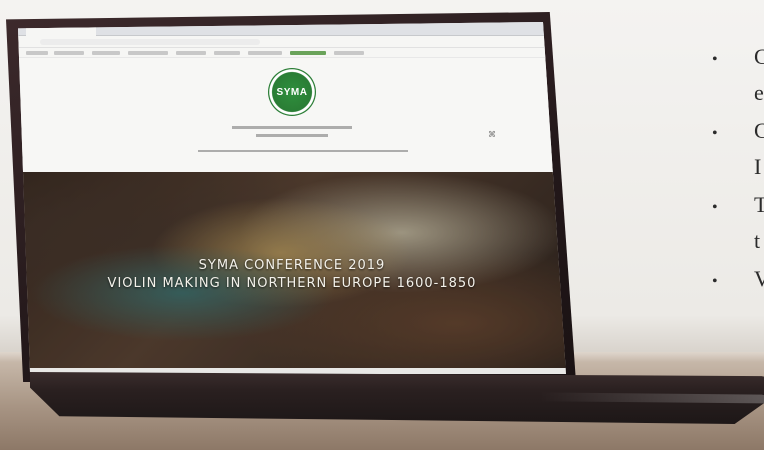  What do you see at coordinates (292, 265) in the screenshot?
I see `hero-title-line-1: SYMA CONFERENCE 2019` at bounding box center [292, 265].